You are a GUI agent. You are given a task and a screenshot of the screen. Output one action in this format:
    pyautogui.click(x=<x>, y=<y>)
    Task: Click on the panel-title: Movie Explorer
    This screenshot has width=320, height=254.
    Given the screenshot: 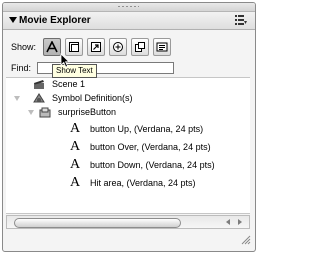 What is the action you would take?
    pyautogui.click(x=55, y=20)
    